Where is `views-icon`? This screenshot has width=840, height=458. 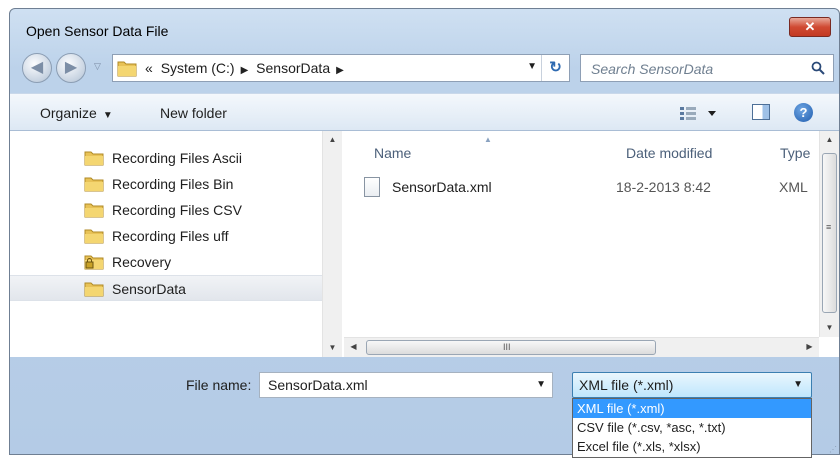
views-icon is located at coordinates (700, 113).